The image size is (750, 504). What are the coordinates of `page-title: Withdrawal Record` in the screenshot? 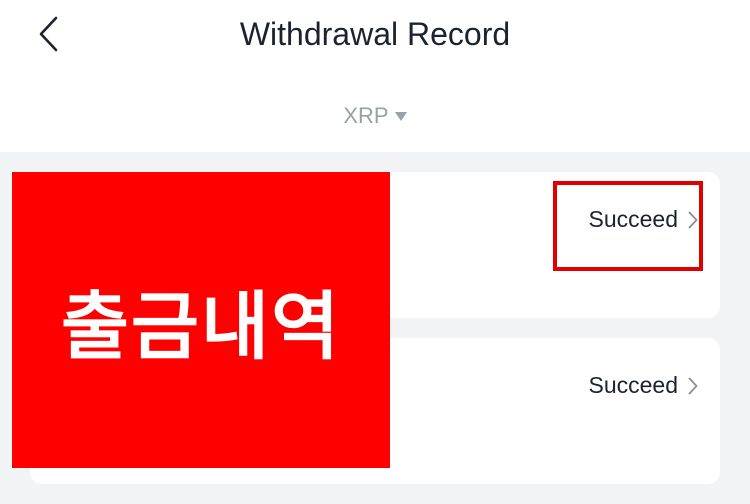 It's located at (375, 34).